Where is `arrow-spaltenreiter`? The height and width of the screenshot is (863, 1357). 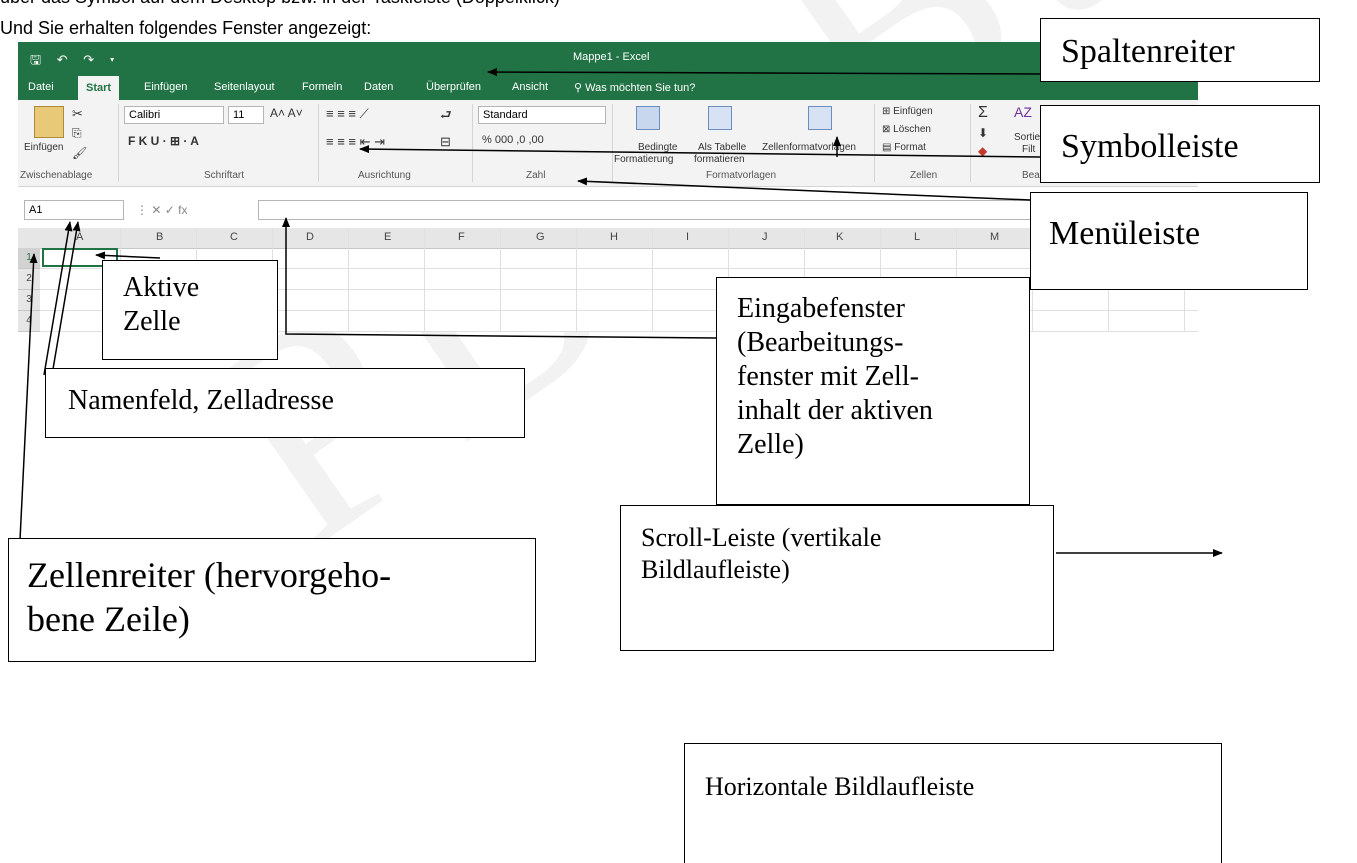
arrow-spaltenreiter is located at coordinates (764, 72).